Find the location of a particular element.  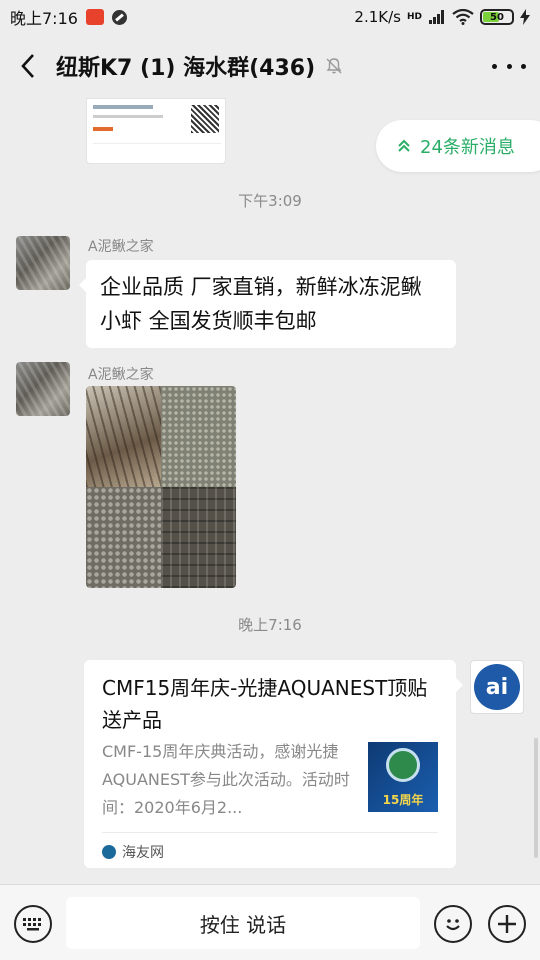

message-line: 小虾 全国发货顺丰包邮 is located at coordinates (208, 321).